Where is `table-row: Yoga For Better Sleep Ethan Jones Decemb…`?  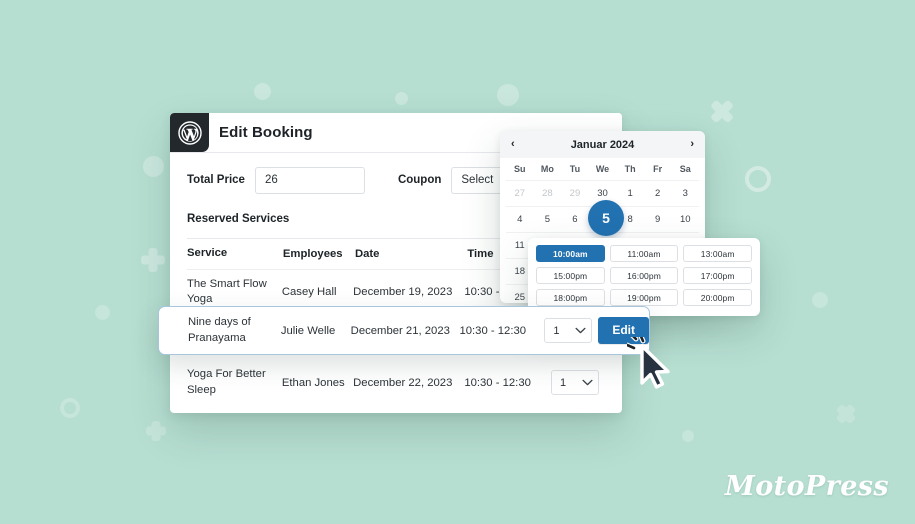 table-row: Yoga For Better Sleep Ethan Jones Decemb… is located at coordinates (396, 382).